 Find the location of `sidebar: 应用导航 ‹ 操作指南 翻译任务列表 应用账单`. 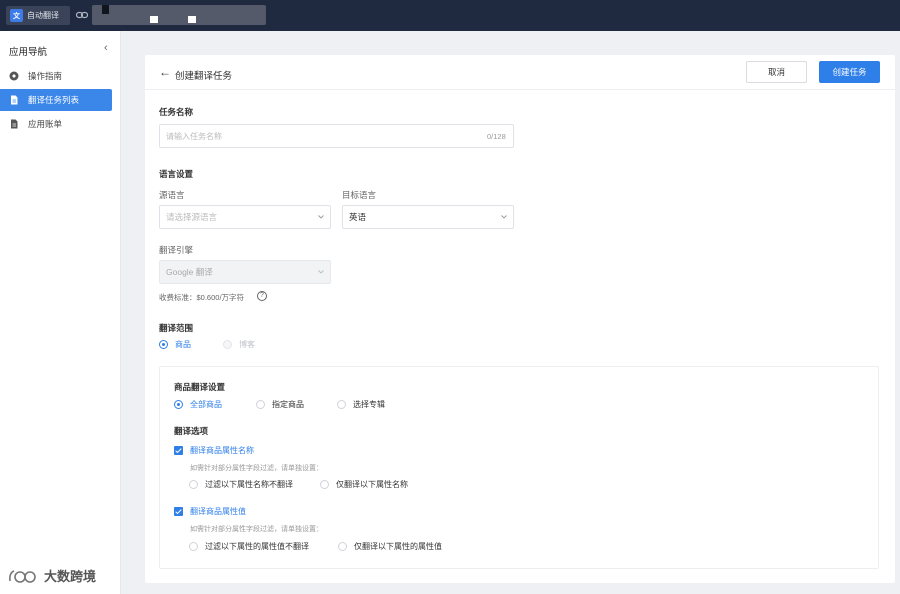

sidebar: 应用导航 ‹ 操作指南 翻译任务列表 应用账单 is located at coordinates (60, 312).